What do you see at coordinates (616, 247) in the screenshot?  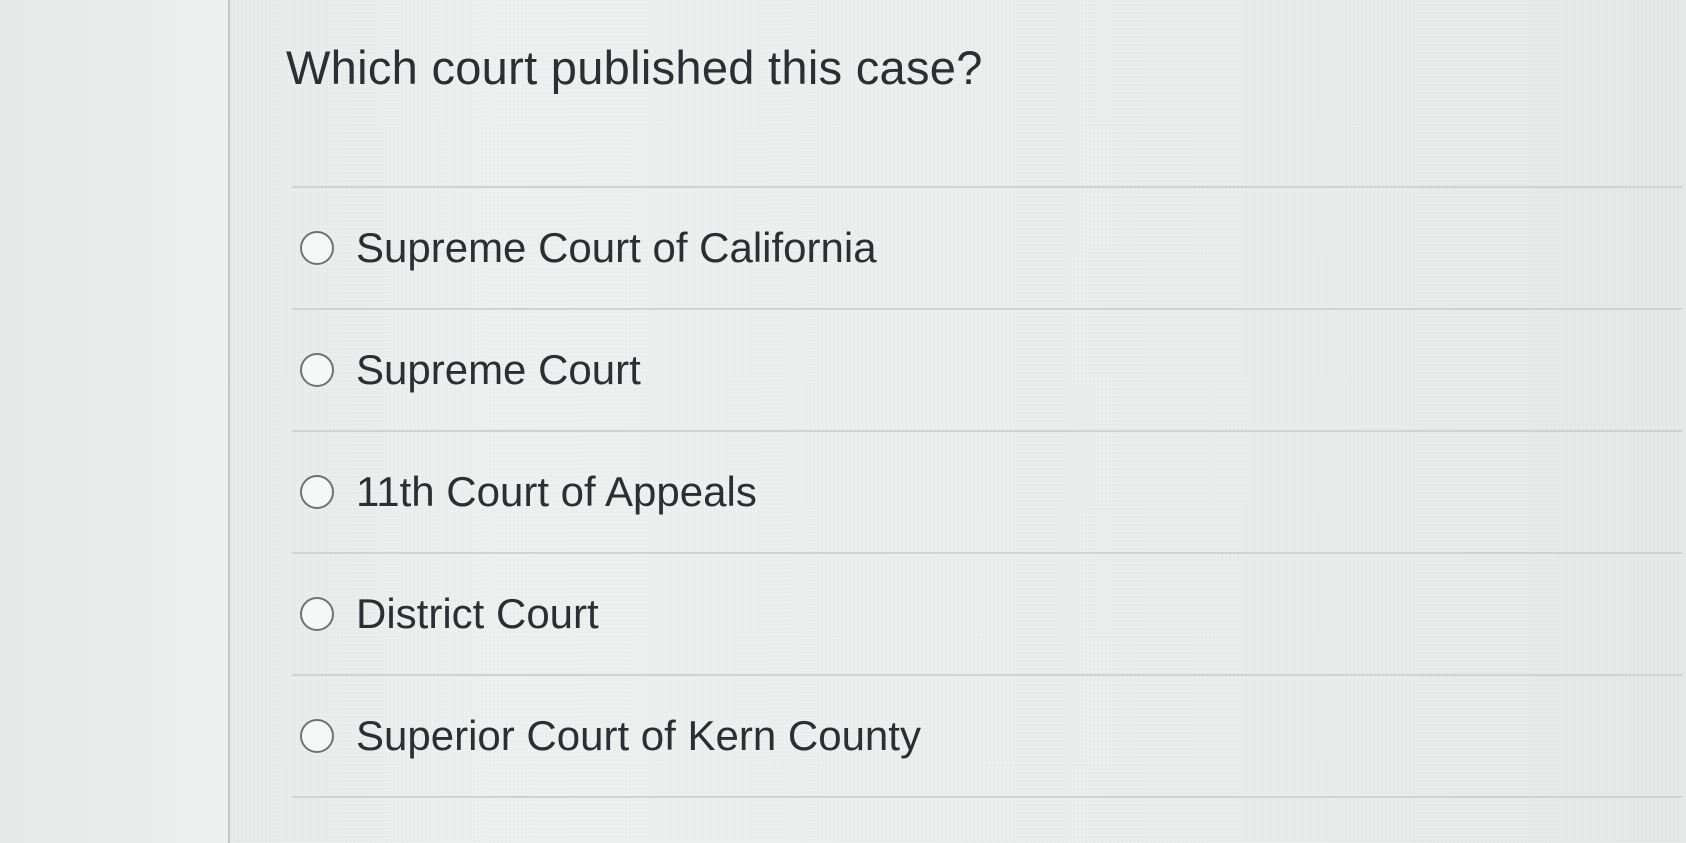 I see `answer-label: Supreme Court of California` at bounding box center [616, 247].